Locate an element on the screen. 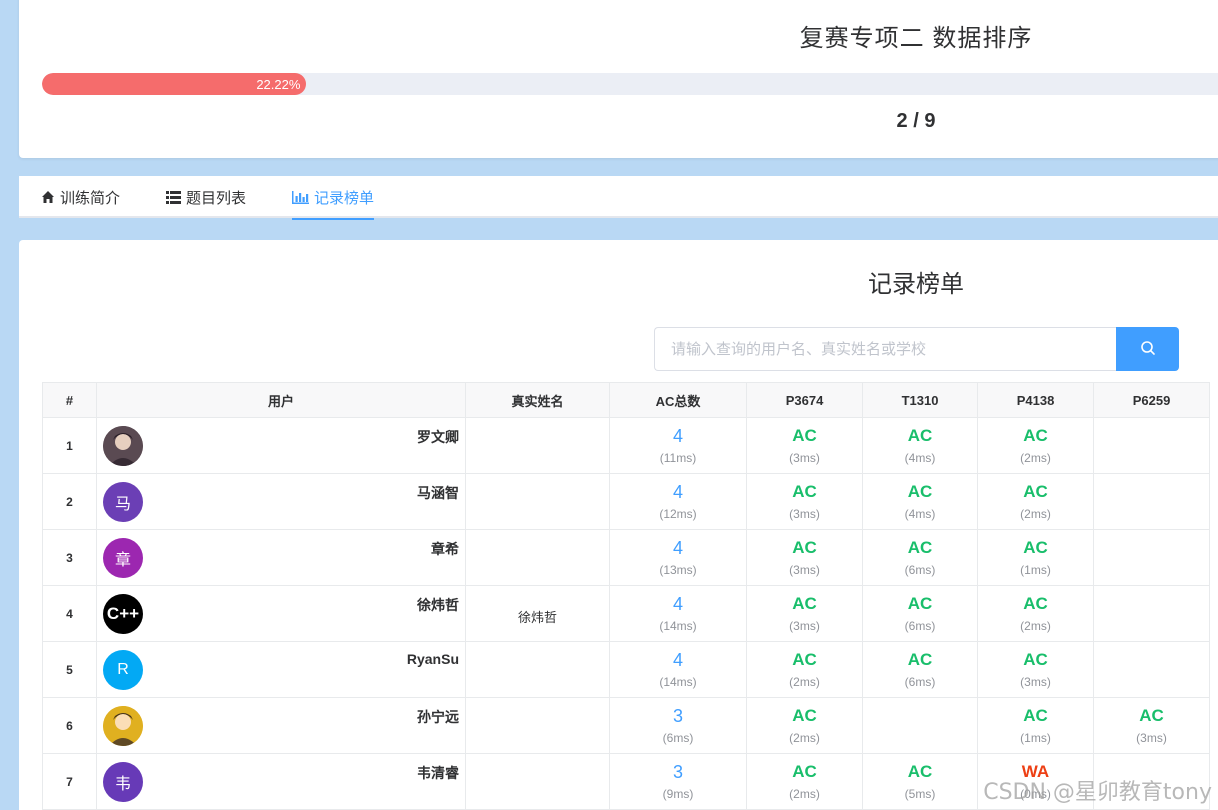  avatar: 马 is located at coordinates (123, 501).